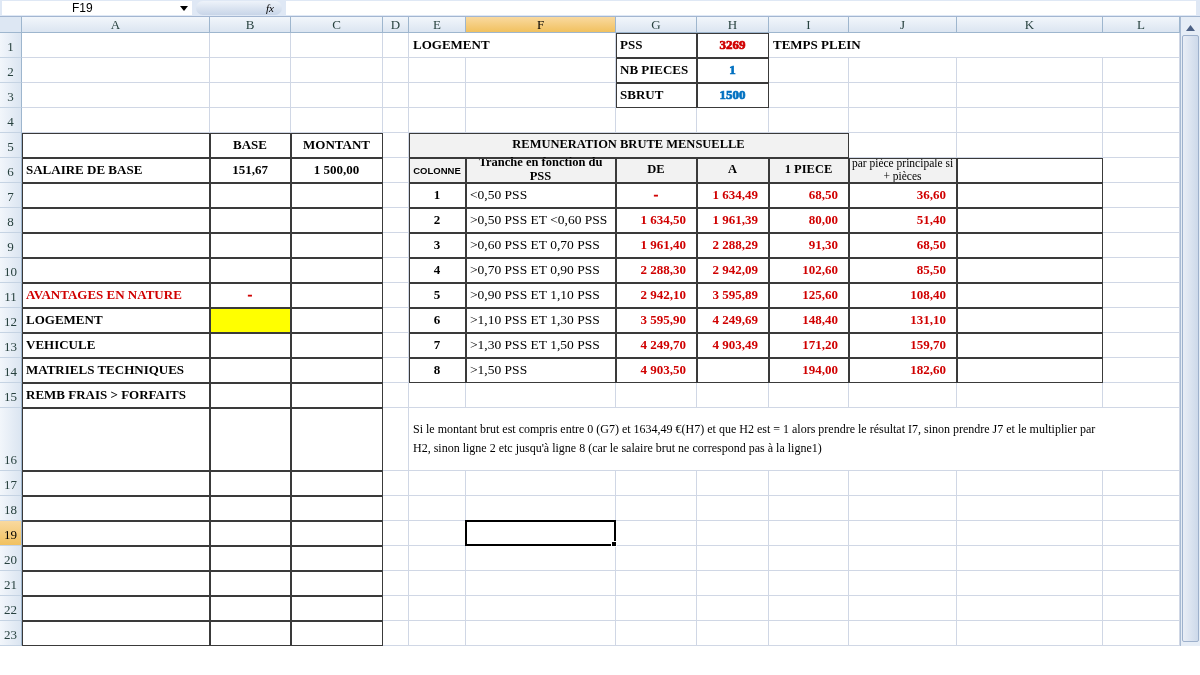 This screenshot has width=1200, height=675. Describe the element at coordinates (250, 320) in the screenshot. I see `highlighted-cell` at that location.